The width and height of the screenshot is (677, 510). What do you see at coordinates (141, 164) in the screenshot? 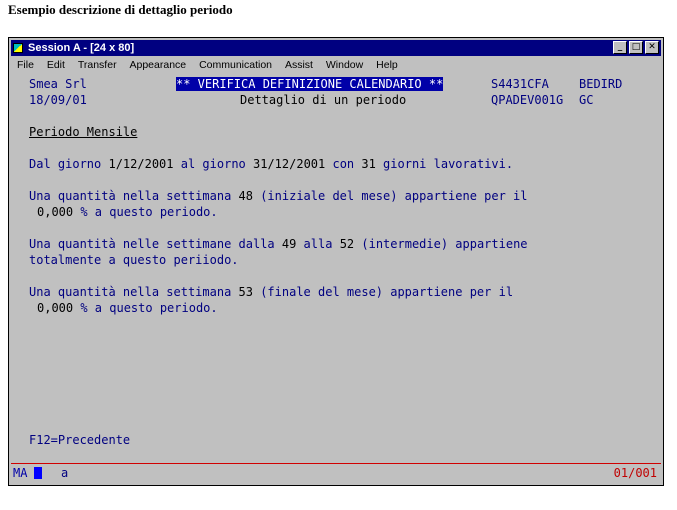
I see `period-start-date: 1/12/2001` at bounding box center [141, 164].